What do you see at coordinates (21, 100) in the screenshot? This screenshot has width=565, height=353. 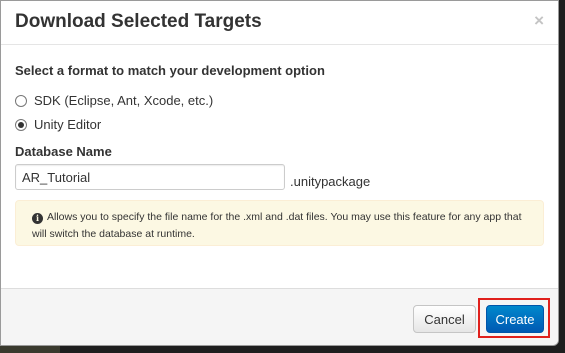 I see `radio-button-sdk` at bounding box center [21, 100].